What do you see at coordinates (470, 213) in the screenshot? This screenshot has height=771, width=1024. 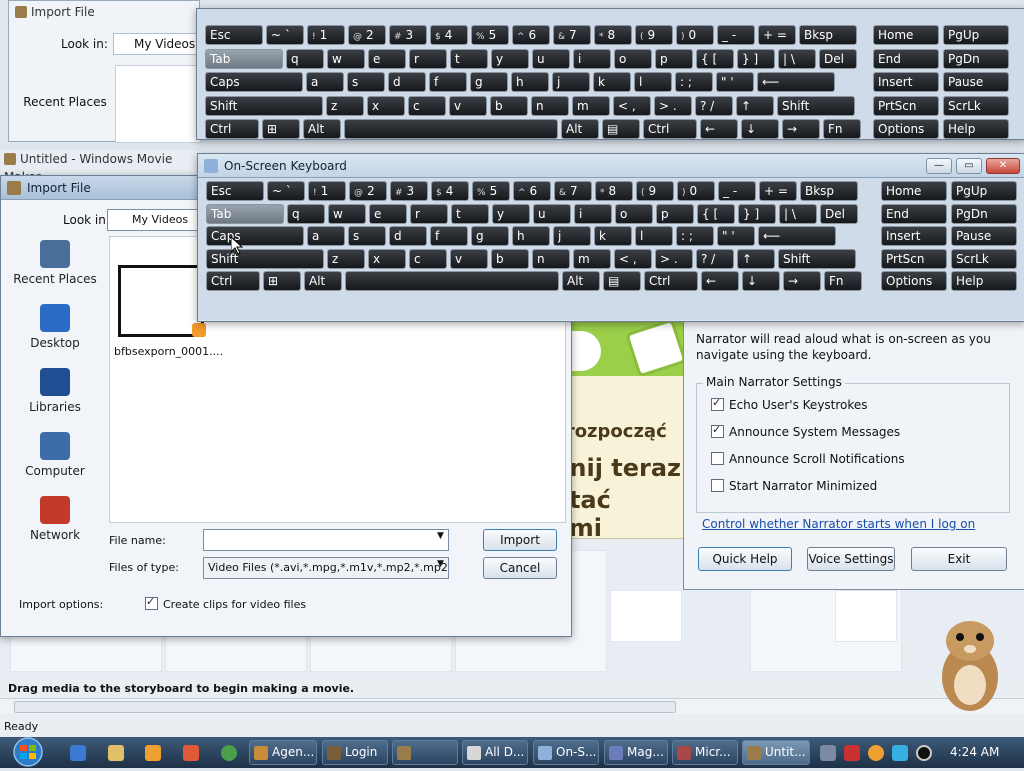 I see `key-t: t` at bounding box center [470, 213].